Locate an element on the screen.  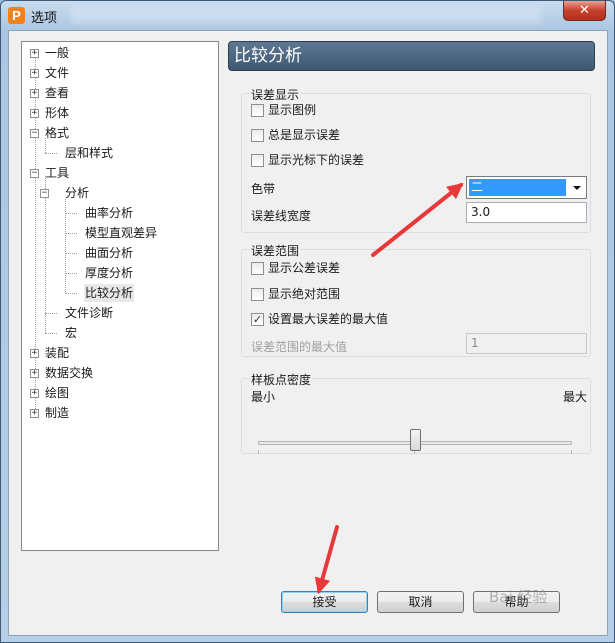
color-band-dropdown: 二 is located at coordinates (526, 187).